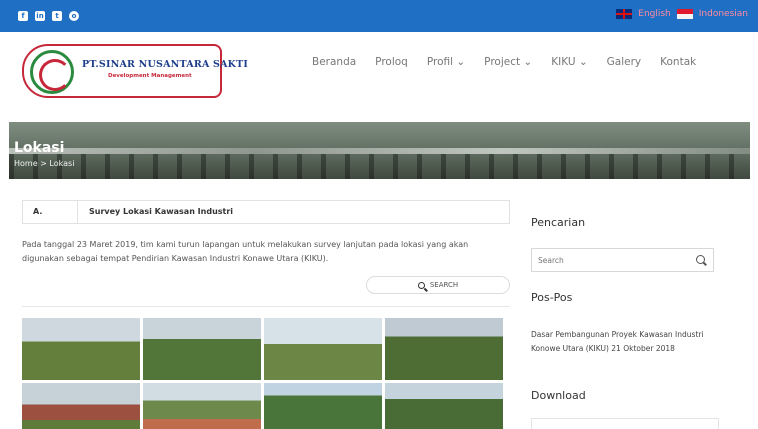  What do you see at coordinates (625, 423) in the screenshot?
I see `download-box` at bounding box center [625, 423].